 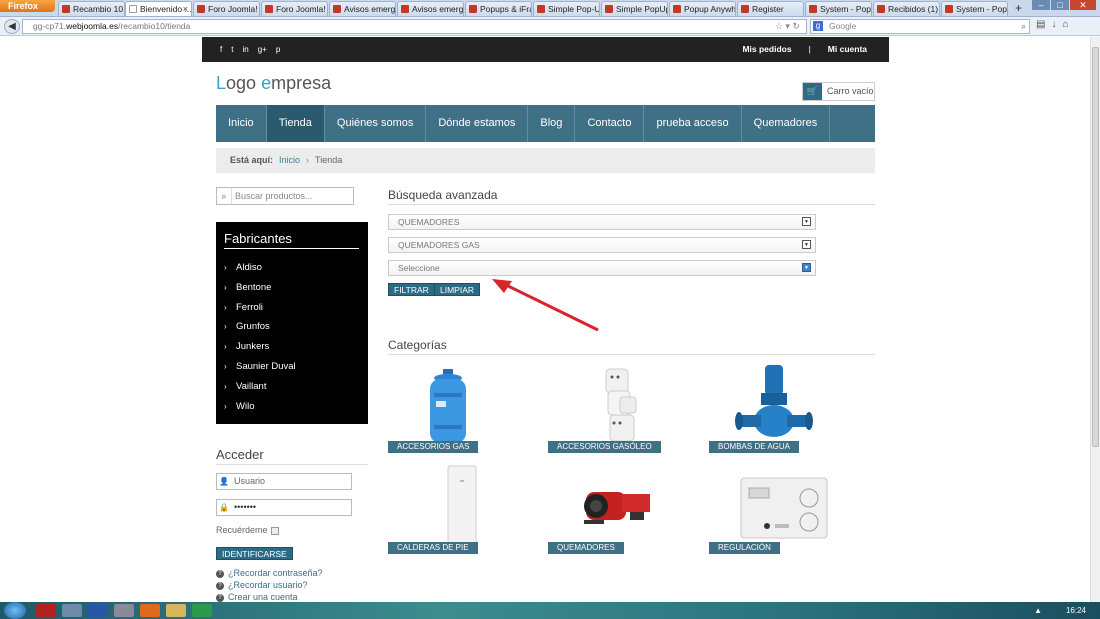 What do you see at coordinates (284, 481) in the screenshot?
I see `username-field: 👤 Usuario` at bounding box center [284, 481].